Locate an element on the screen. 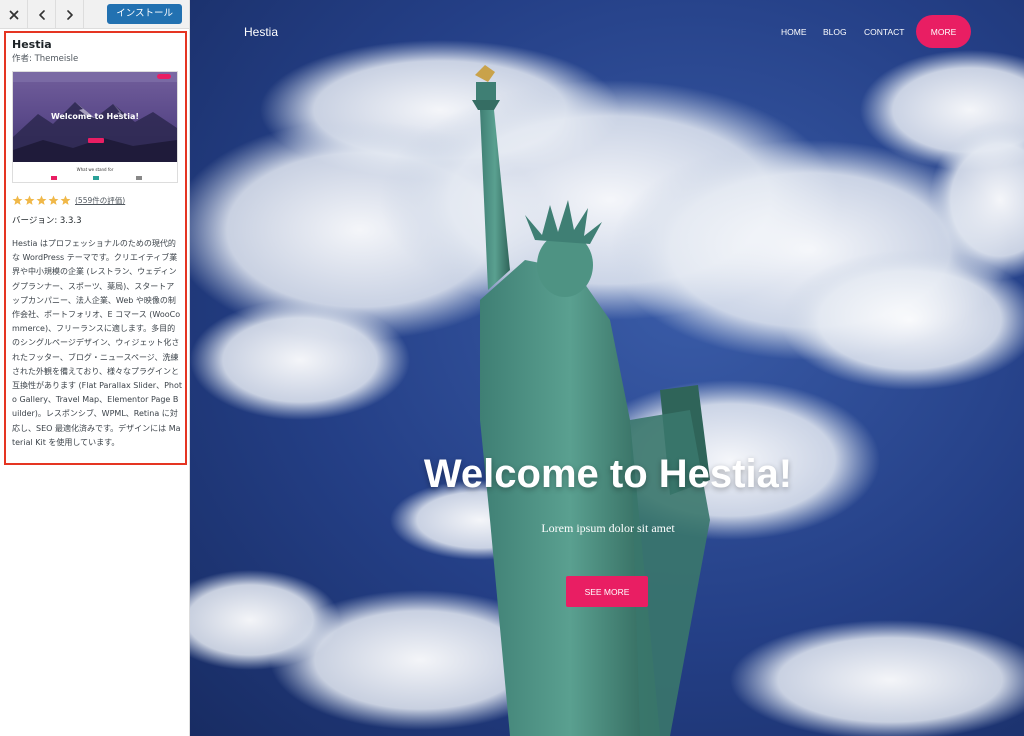  hero-title: Welcome to Hestia! is located at coordinates (608, 474).